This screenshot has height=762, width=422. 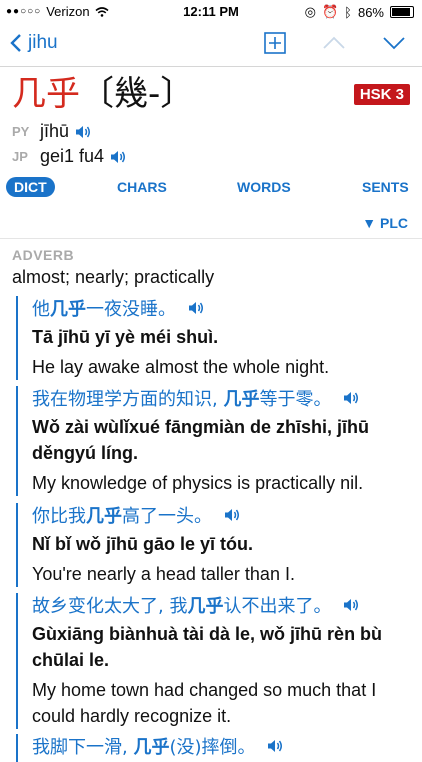 What do you see at coordinates (348, 12) in the screenshot?
I see `bluetooth-icon: ᛒ` at bounding box center [348, 12].